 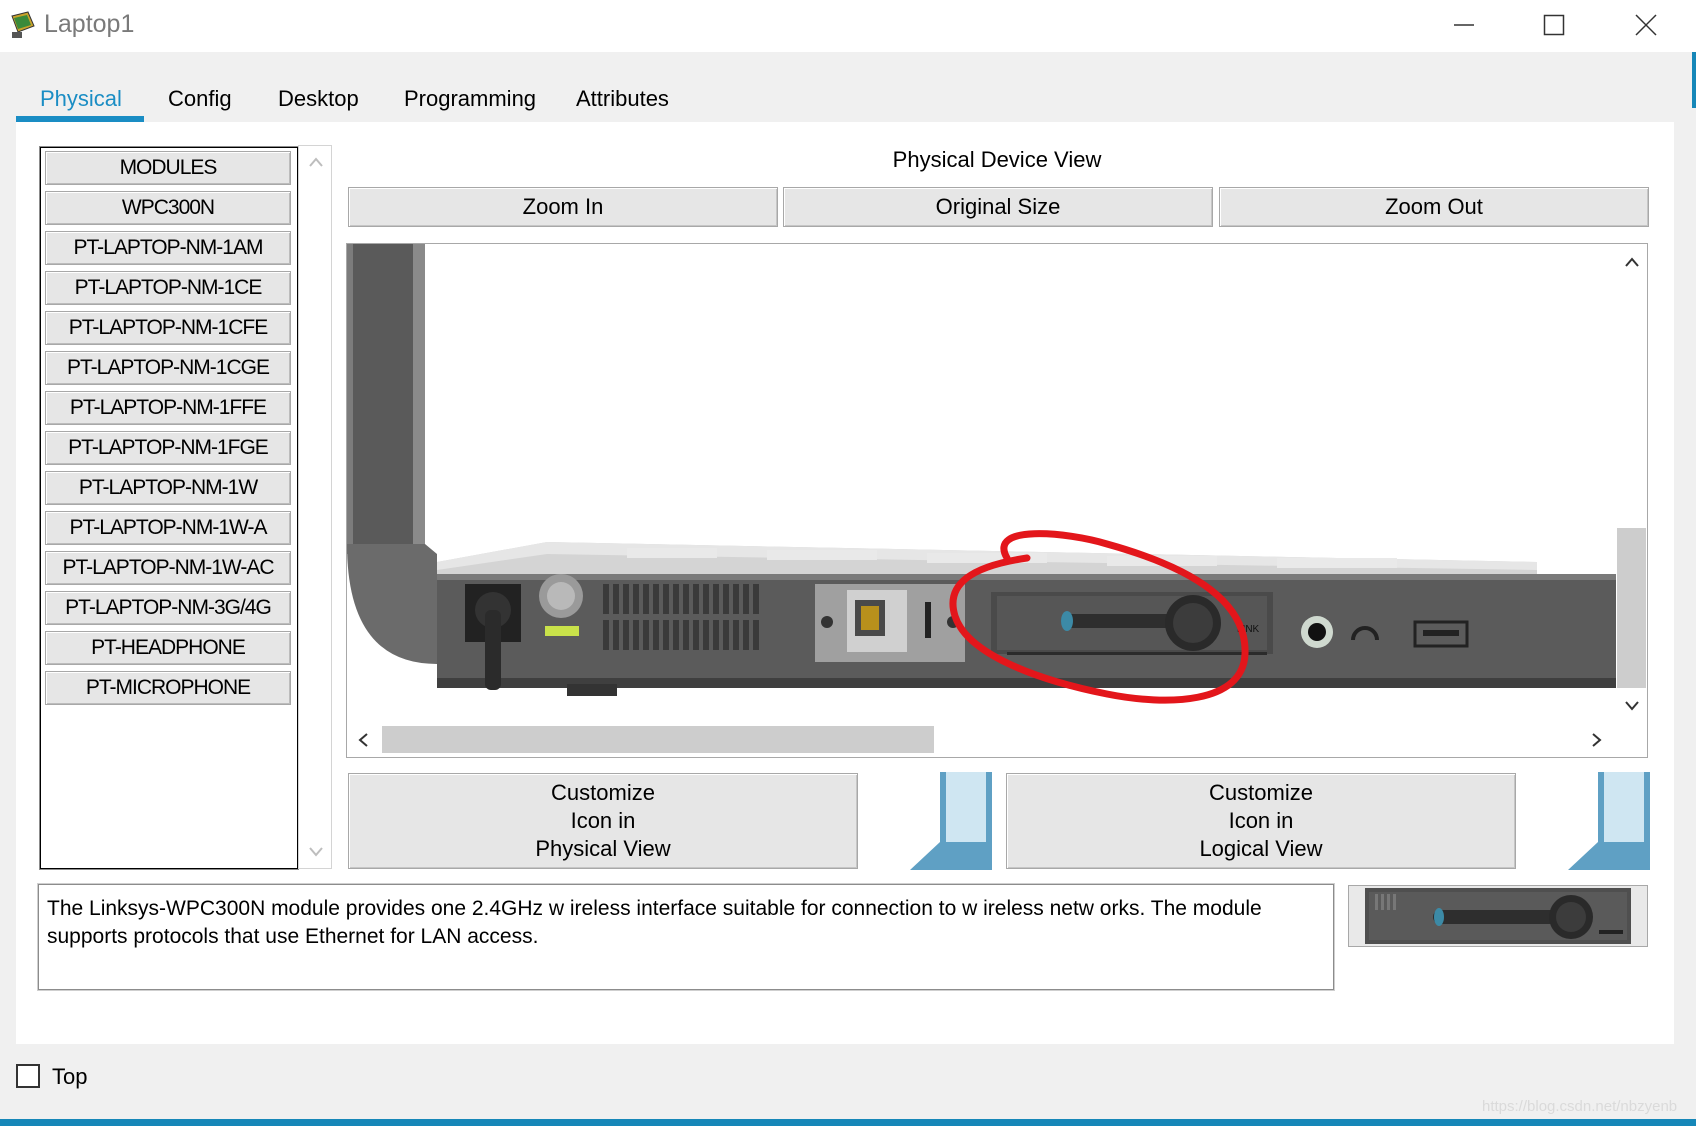 I want to click on module-item: PT-MICROPHONE, so click(x=168, y=688).